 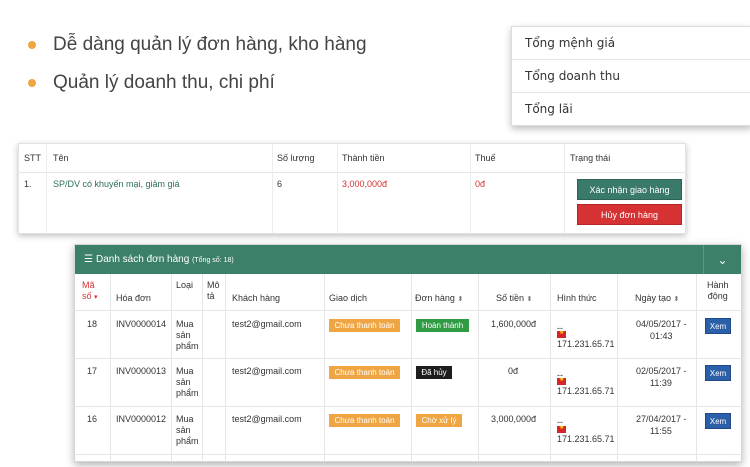 I want to click on bullet-revenue-management: Quản lý doanh thu, chi phí, so click(x=197, y=83).